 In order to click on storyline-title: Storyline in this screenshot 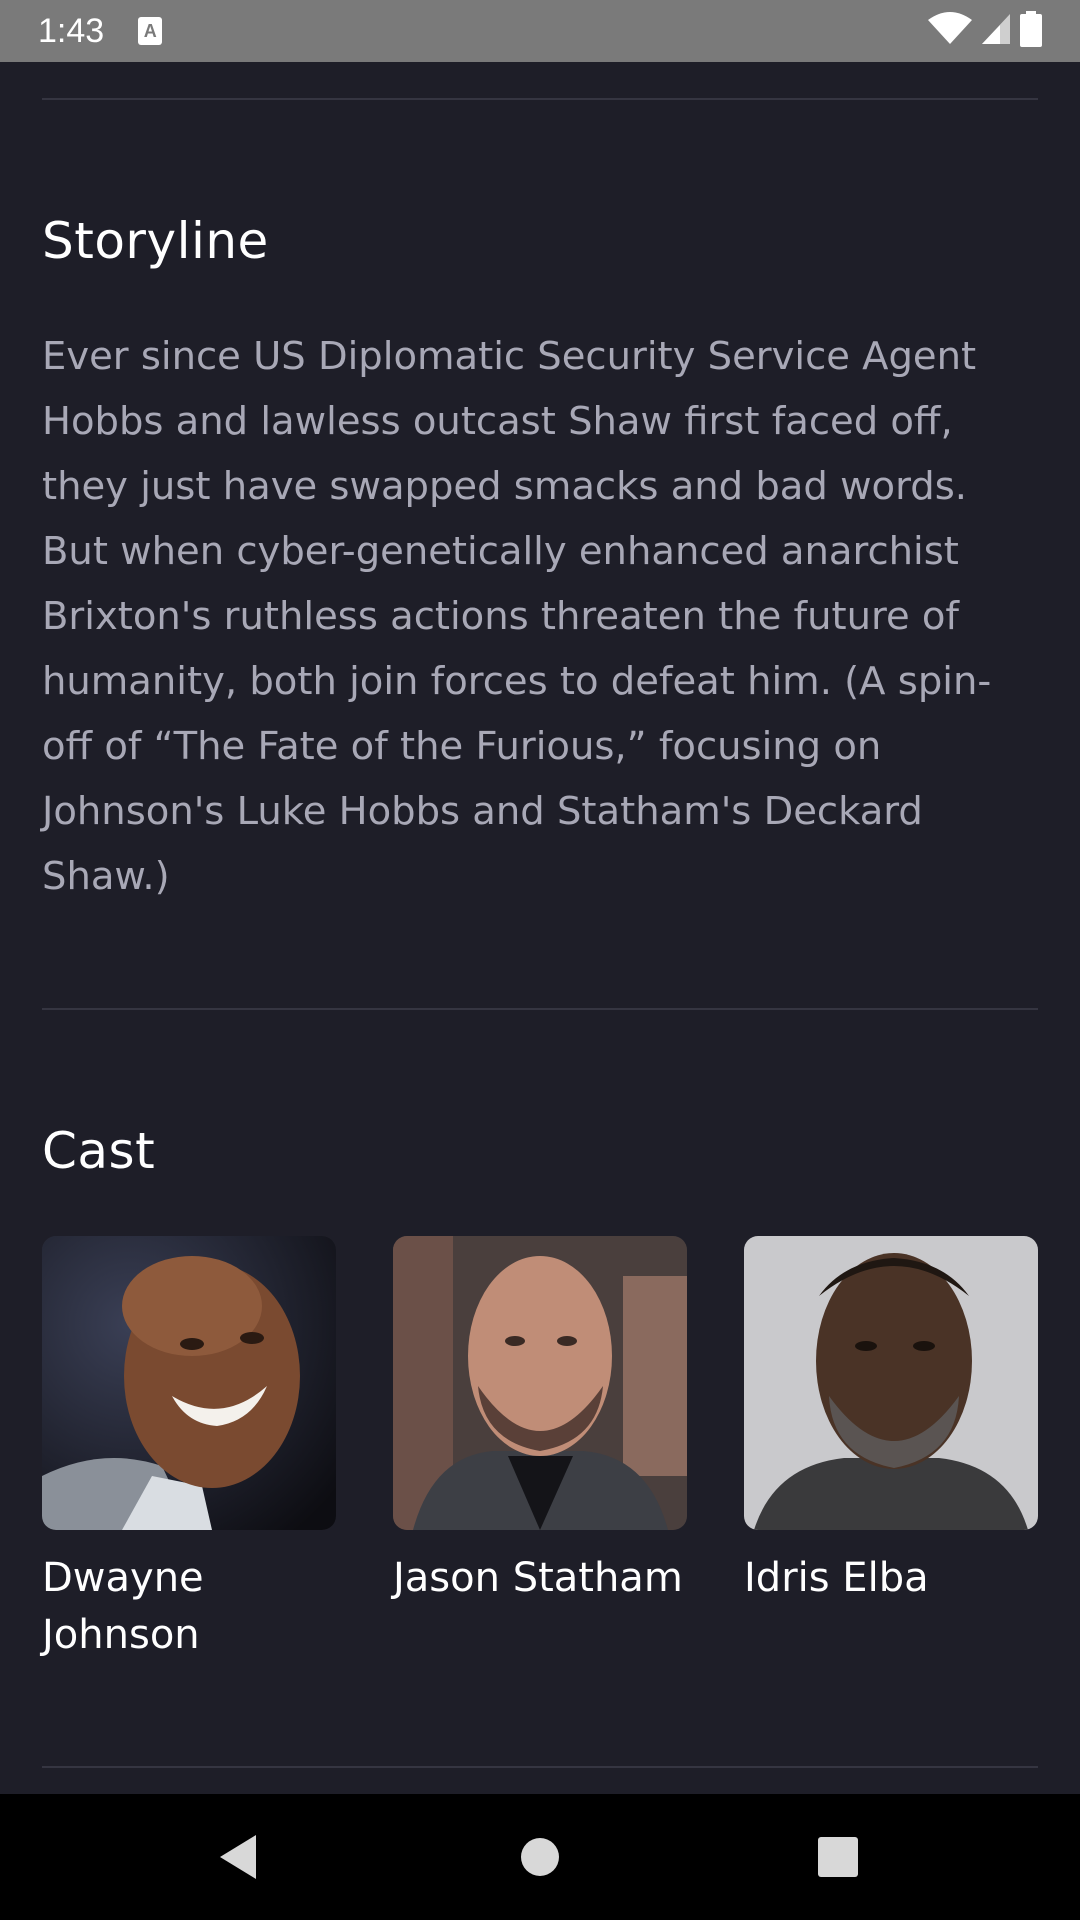, I will do `click(155, 241)`.